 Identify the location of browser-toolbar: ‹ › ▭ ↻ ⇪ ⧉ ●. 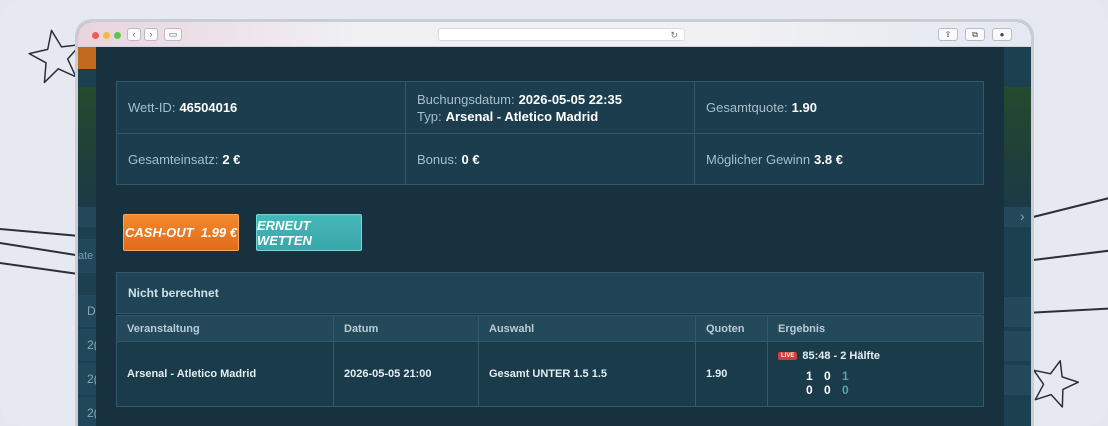
(554, 34).